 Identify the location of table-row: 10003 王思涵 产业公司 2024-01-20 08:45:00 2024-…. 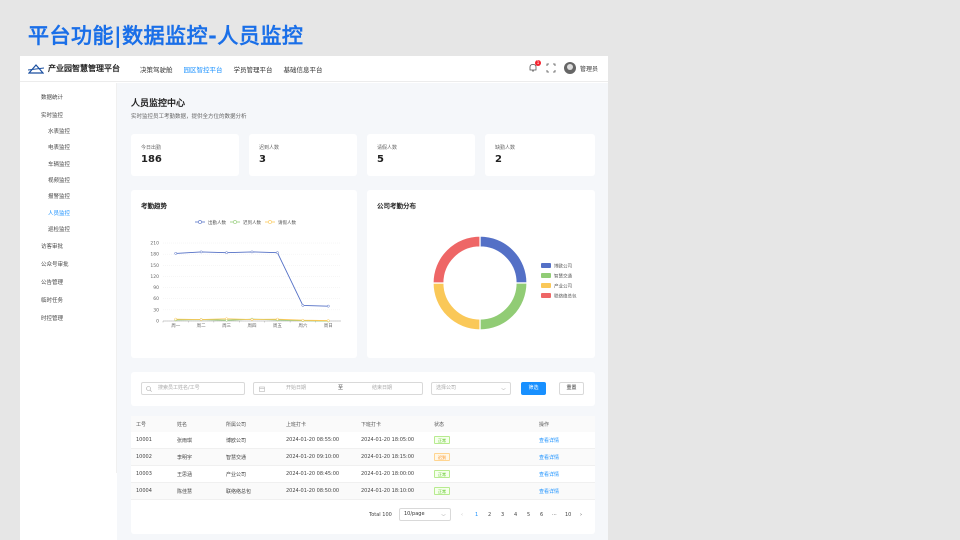
(363, 474).